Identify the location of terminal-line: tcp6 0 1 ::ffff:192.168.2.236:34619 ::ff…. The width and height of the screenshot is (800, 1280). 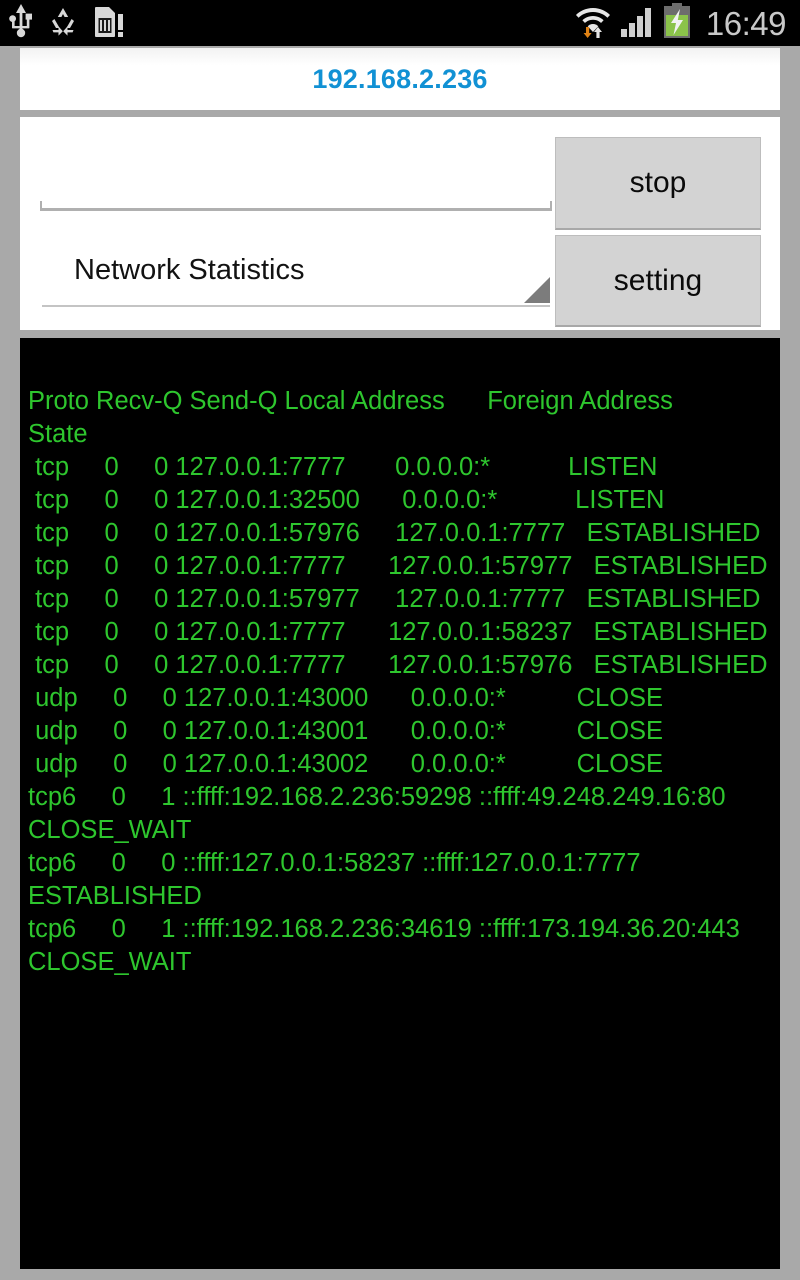
(387, 945).